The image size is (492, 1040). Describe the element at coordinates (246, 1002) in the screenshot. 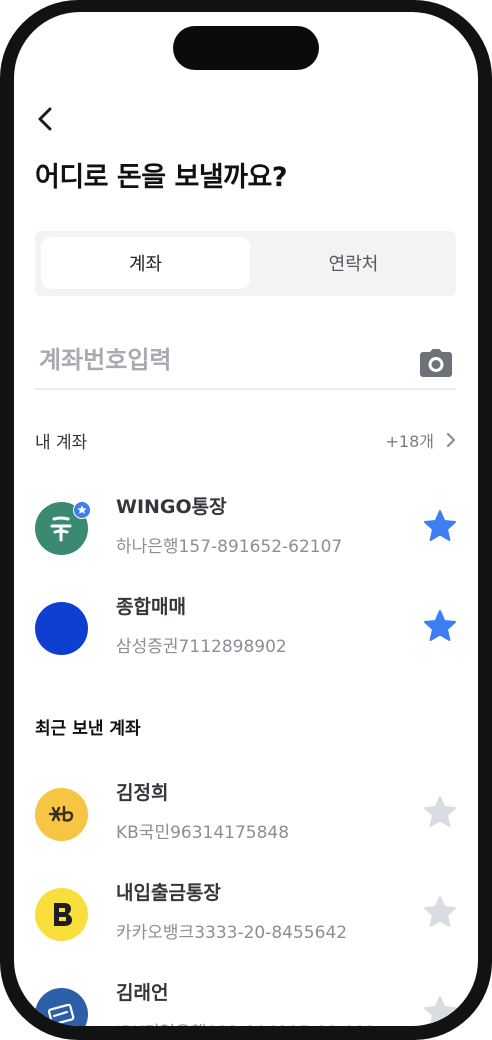

I see `recent-account-item: 김래언 IBK기업은행023-104115-01-012` at that location.